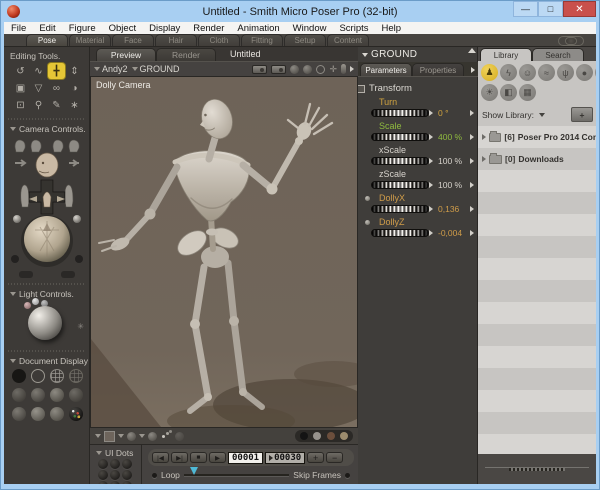 This screenshot has height=490, width=600. I want to click on tab-material: Material, so click(90, 40).